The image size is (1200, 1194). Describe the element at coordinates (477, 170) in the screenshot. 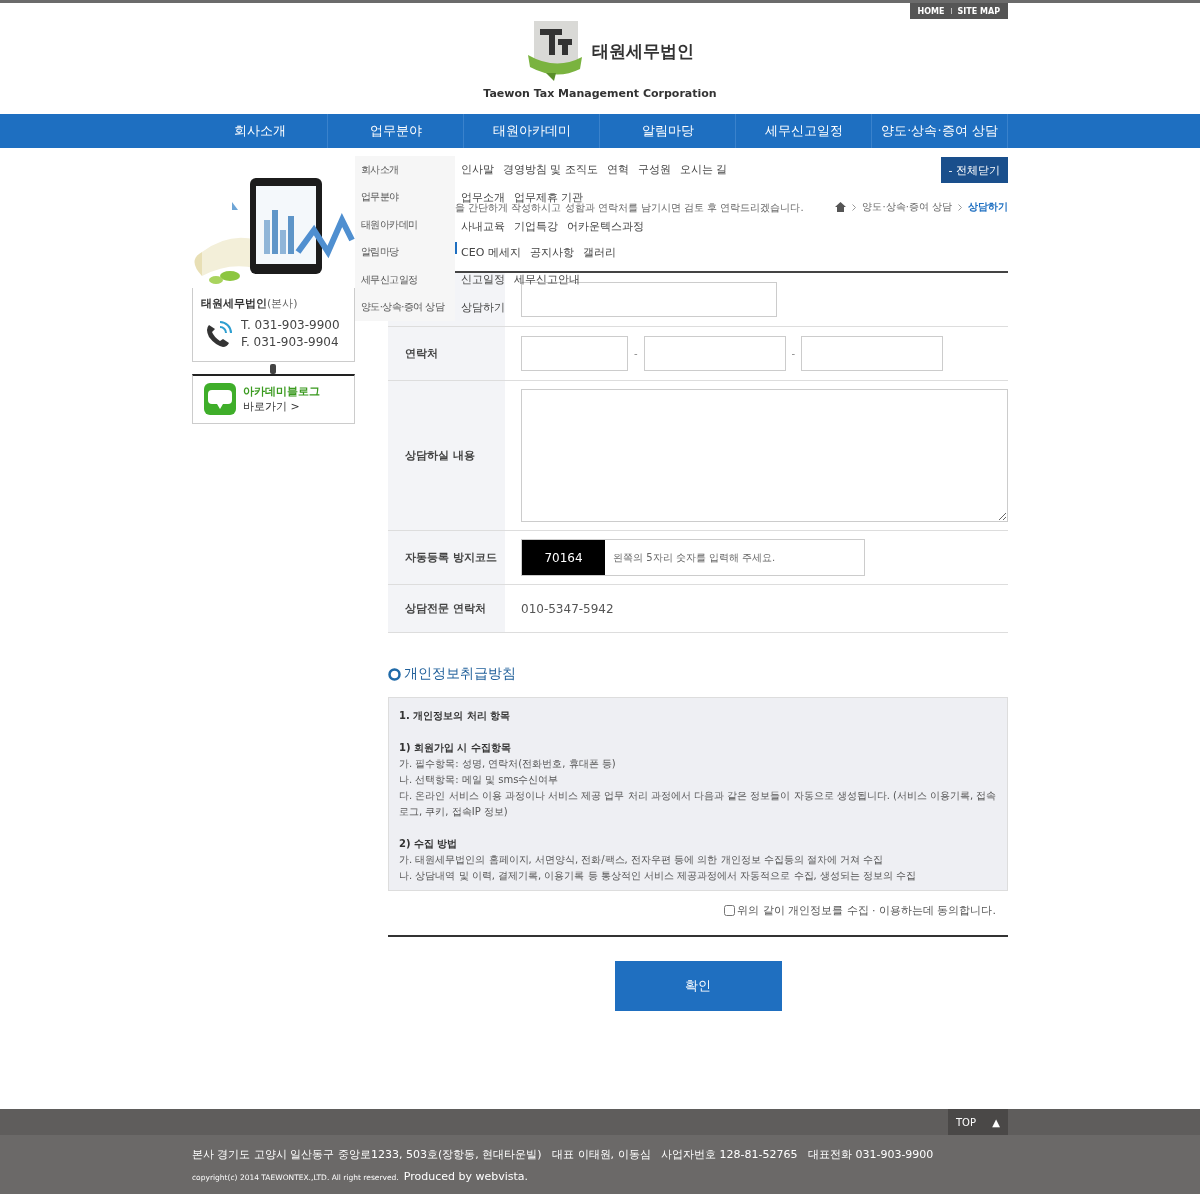

I see `submenu-link: 인사말` at that location.